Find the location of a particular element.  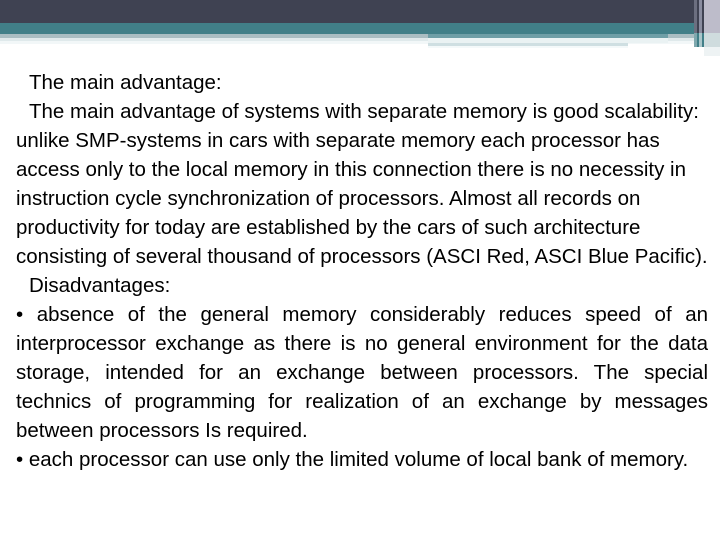

header-accent-bar-hair is located at coordinates (528, 47).